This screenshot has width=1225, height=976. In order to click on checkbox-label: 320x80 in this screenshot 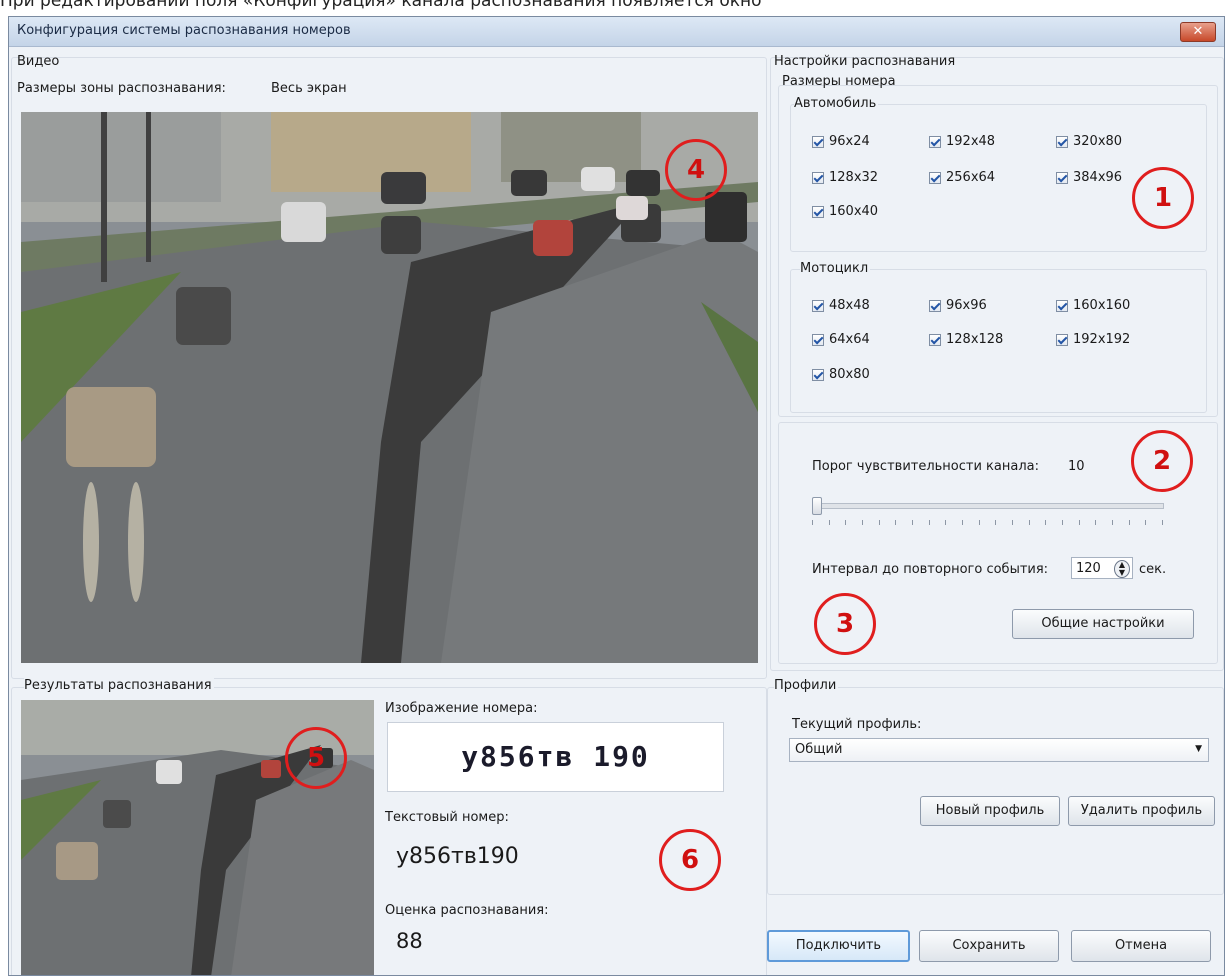, I will do `click(1098, 141)`.